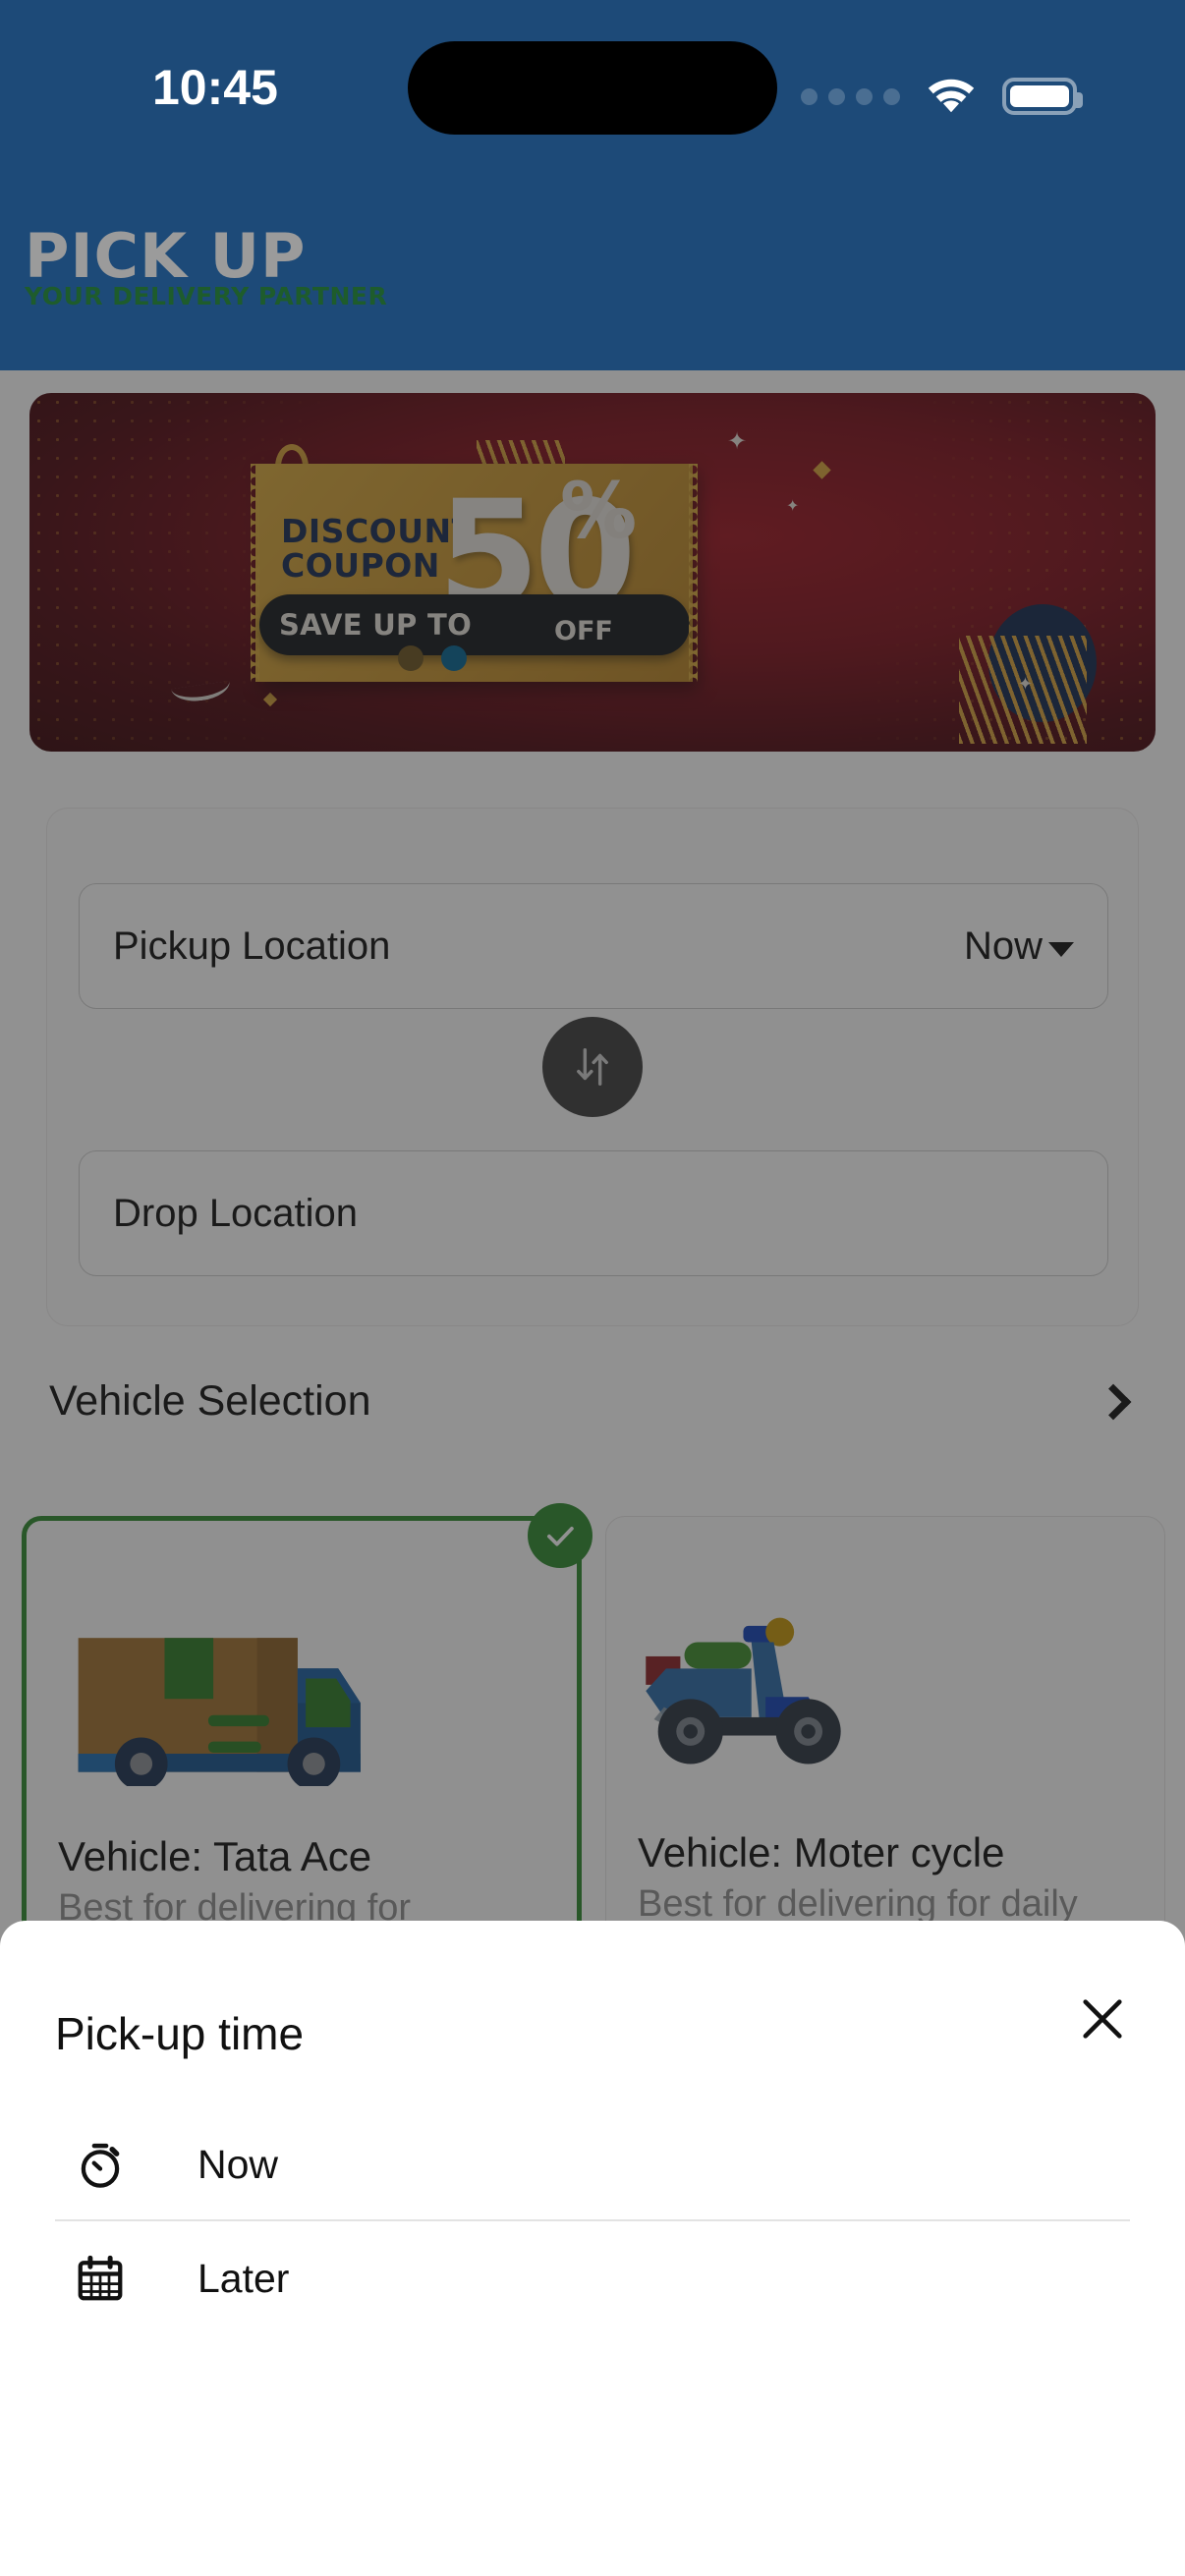 The image size is (1185, 2576). I want to click on close-x-icon, so click(1103, 2019).